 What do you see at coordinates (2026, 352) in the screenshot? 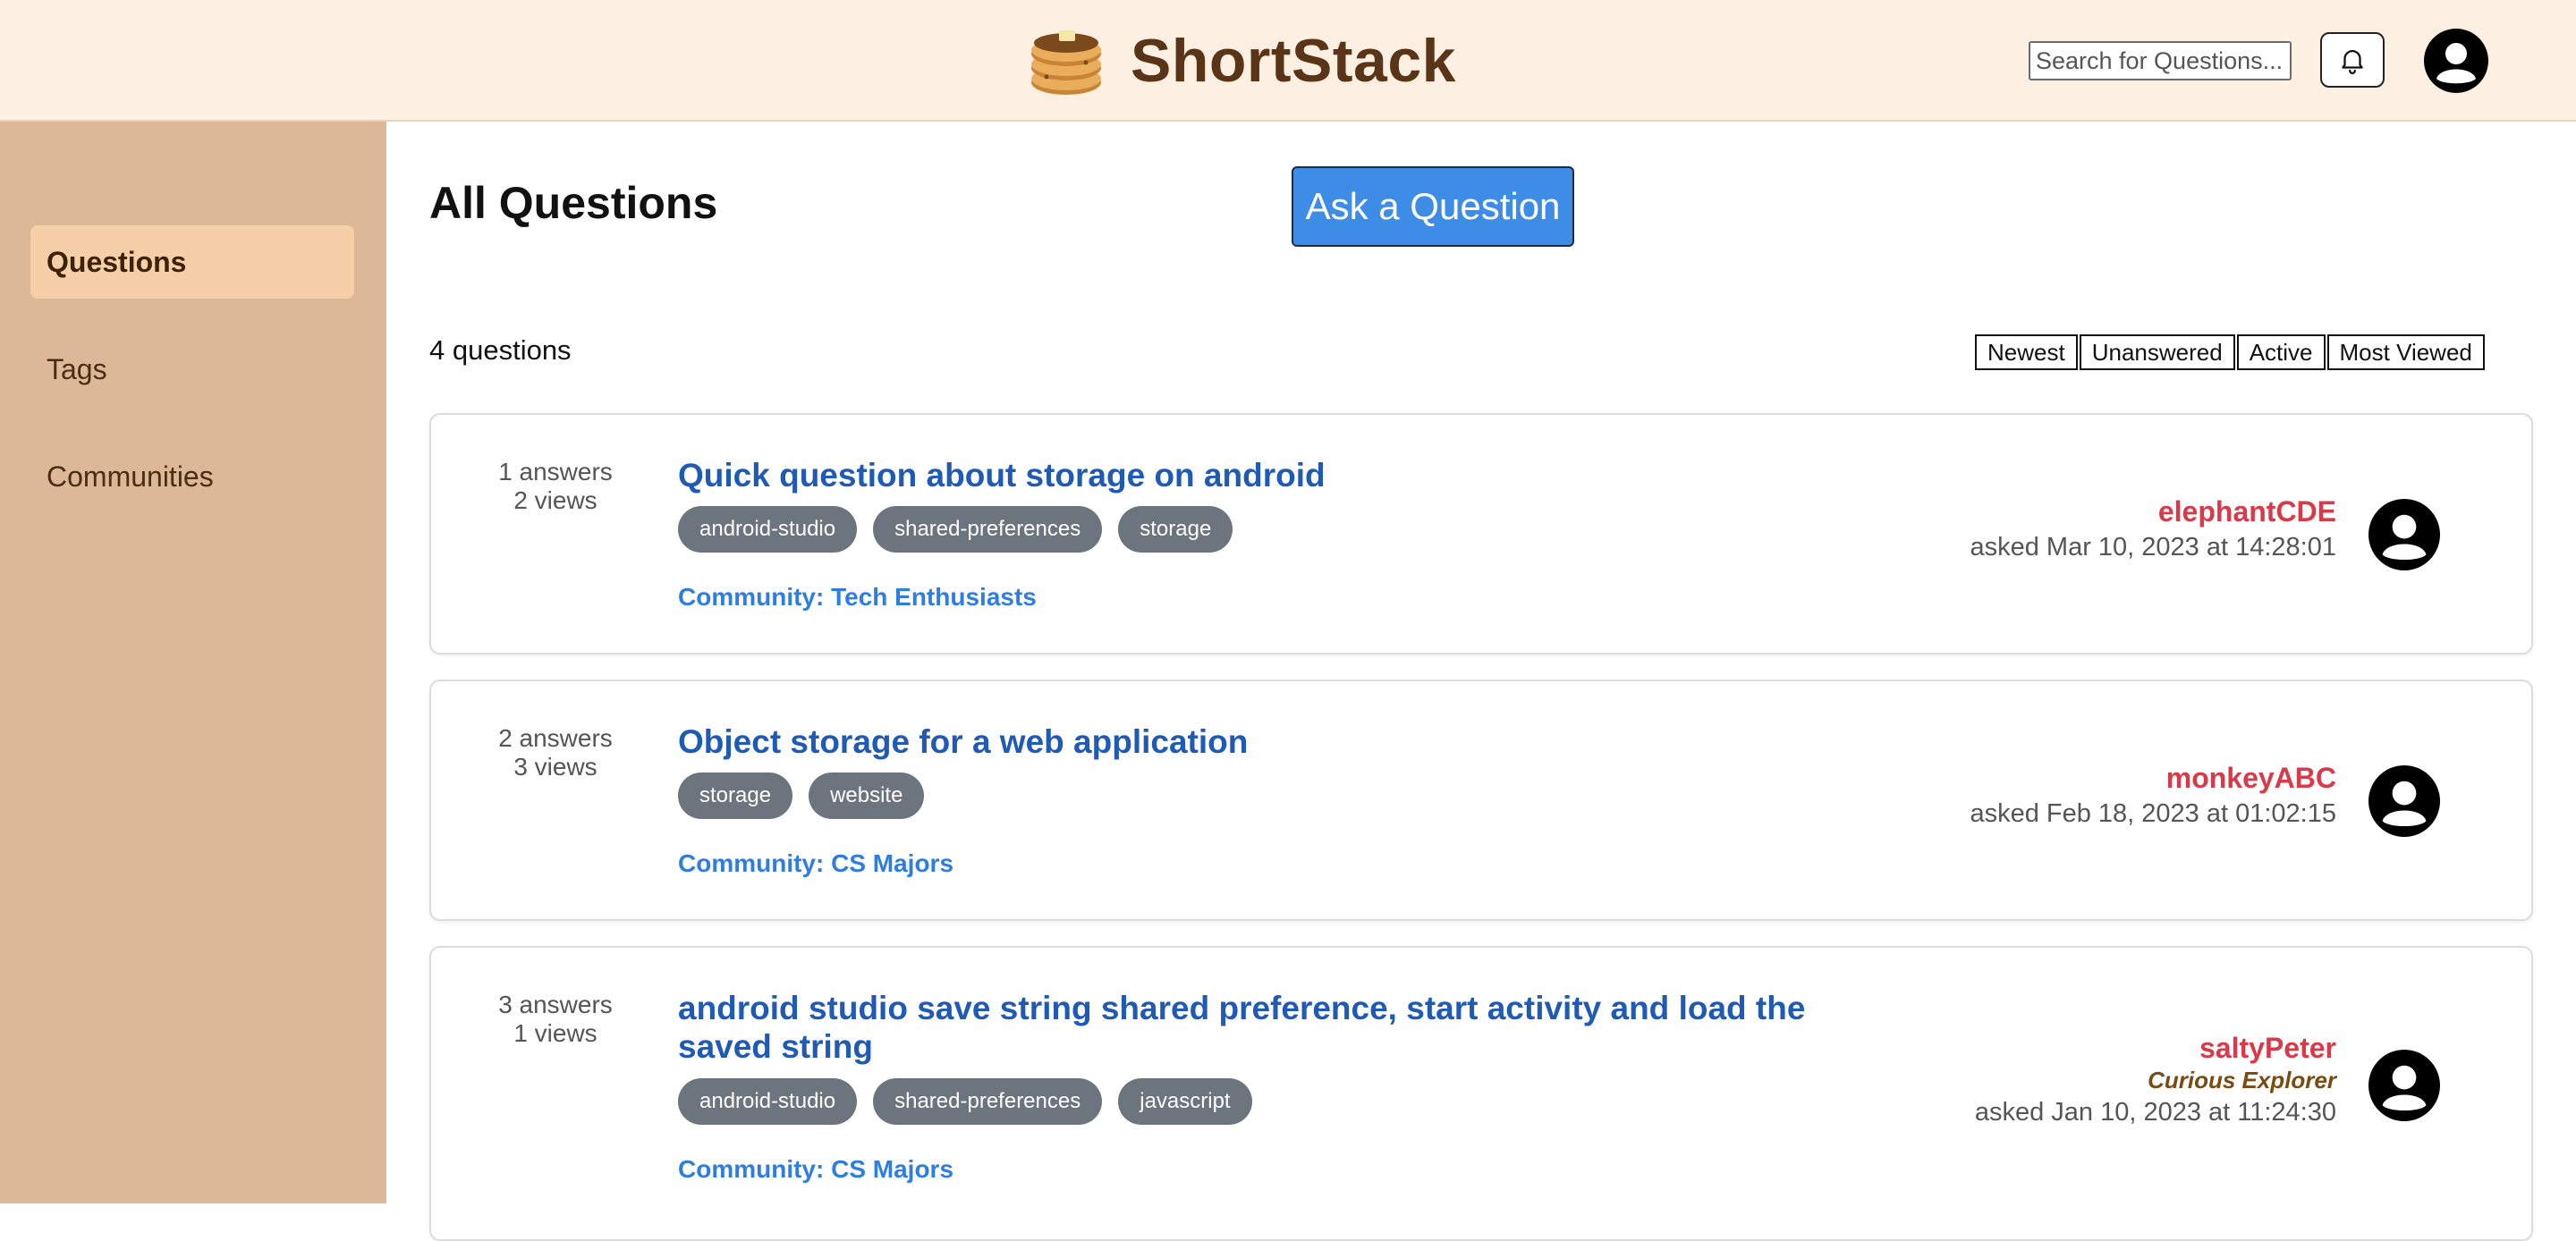
I see `sort-newest-button: Newest` at bounding box center [2026, 352].